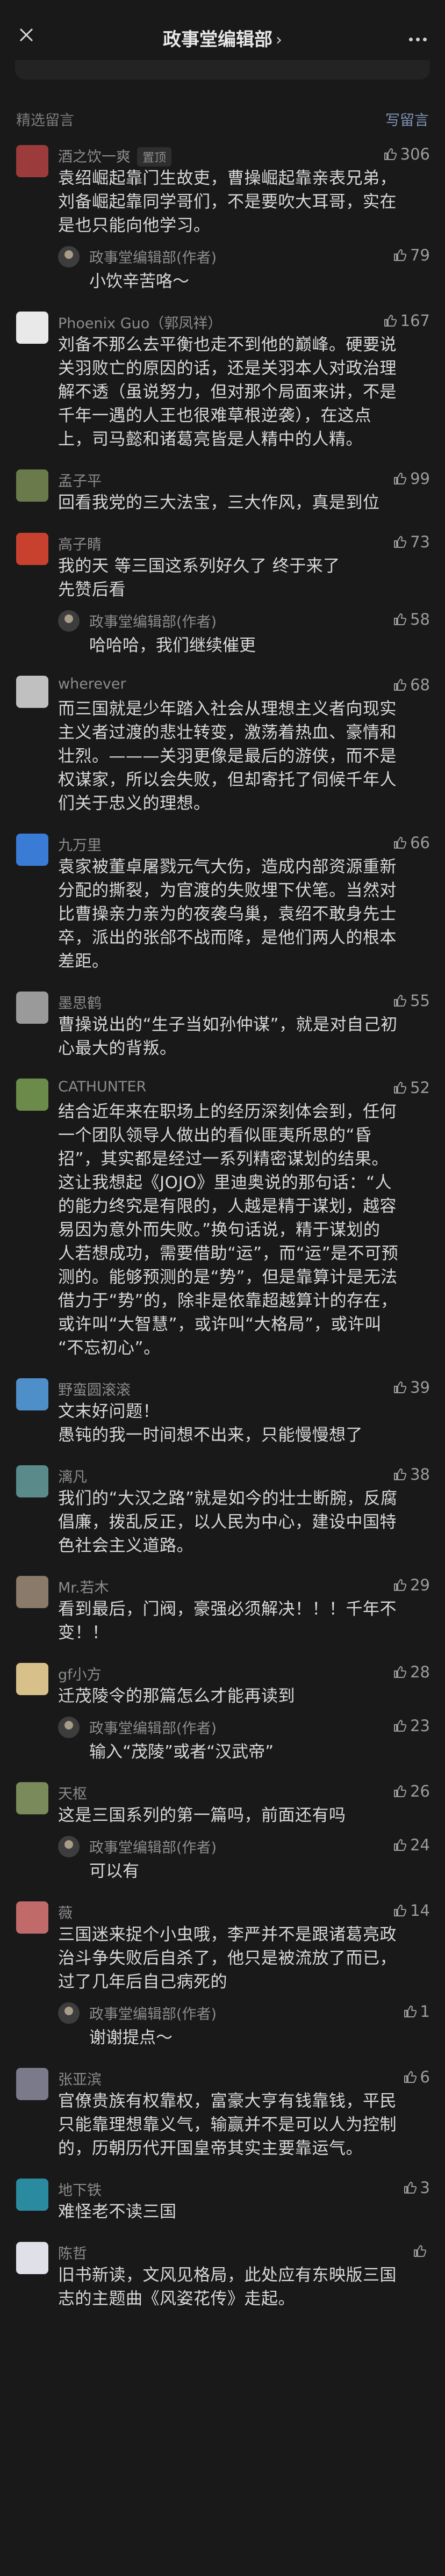  What do you see at coordinates (412, 1387) in the screenshot?
I see `like-button: 39` at bounding box center [412, 1387].